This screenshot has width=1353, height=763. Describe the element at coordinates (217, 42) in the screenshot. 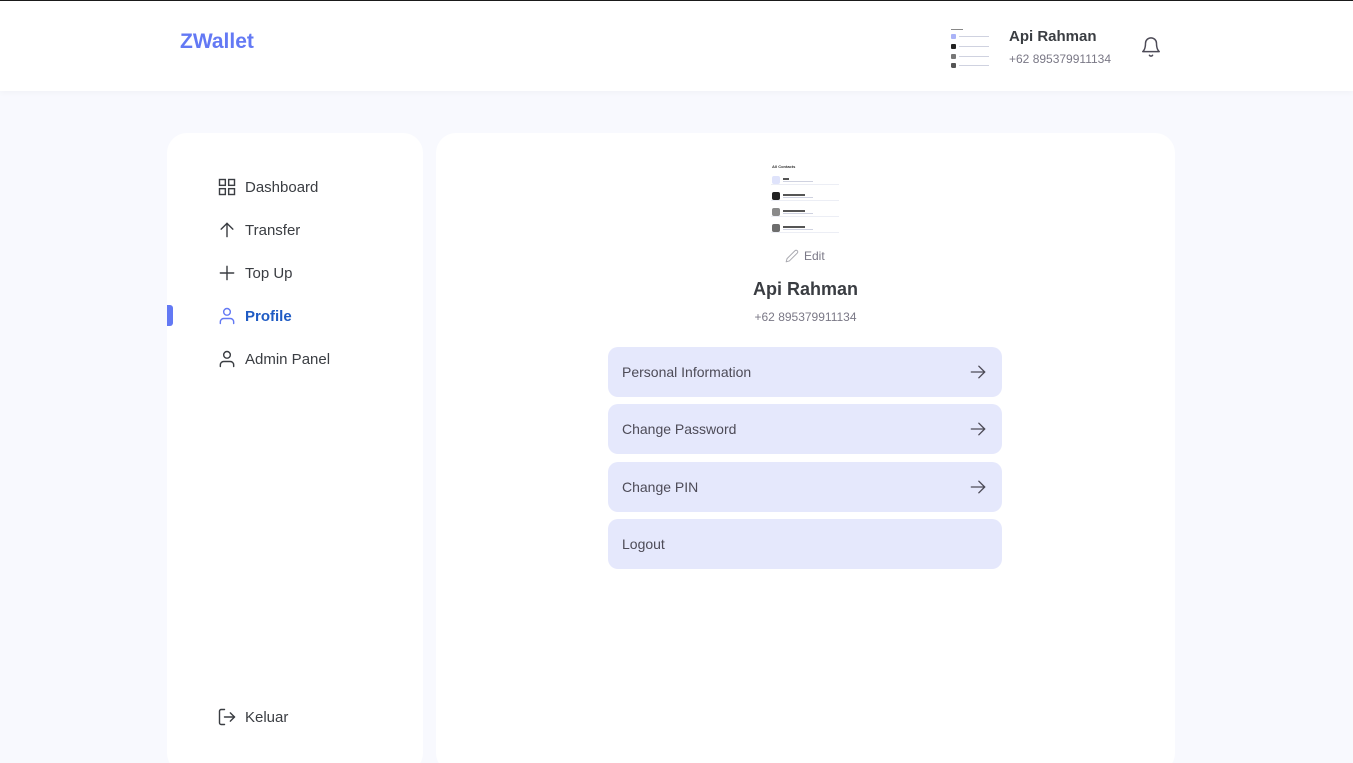

I see `app-logo: ZWallet` at that location.